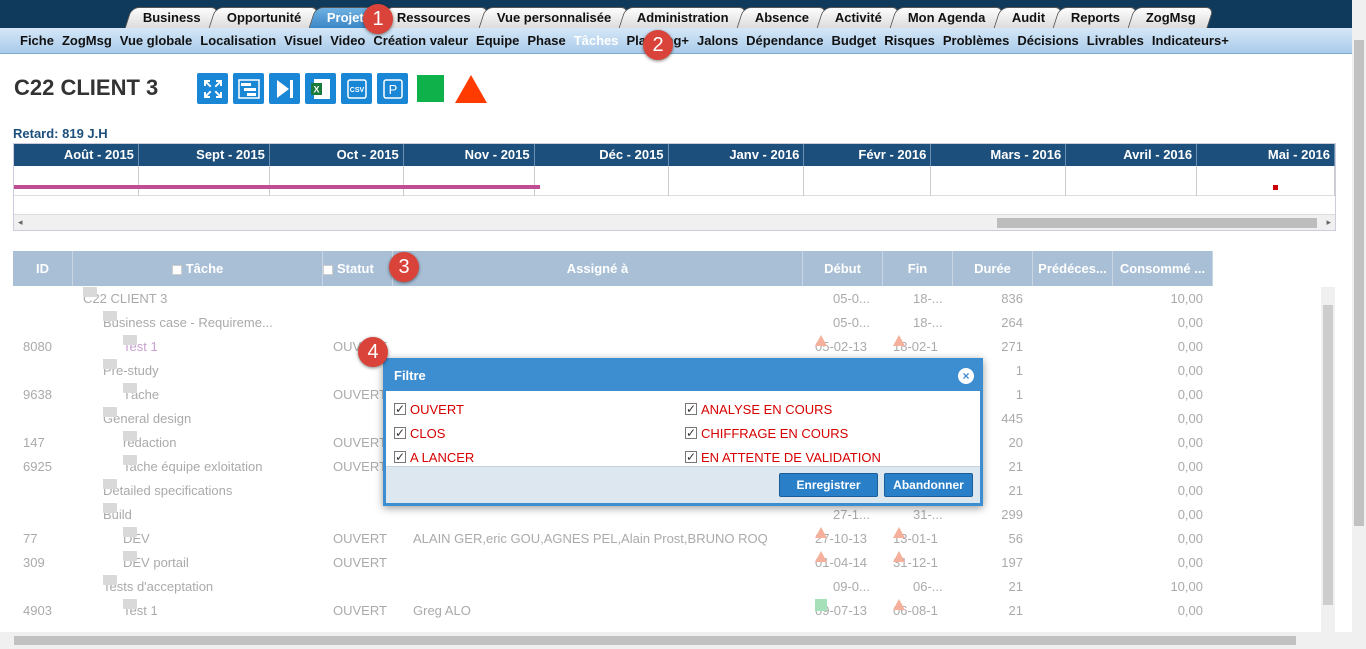 The width and height of the screenshot is (1366, 649). I want to click on column-header-id: ID, so click(43, 268).